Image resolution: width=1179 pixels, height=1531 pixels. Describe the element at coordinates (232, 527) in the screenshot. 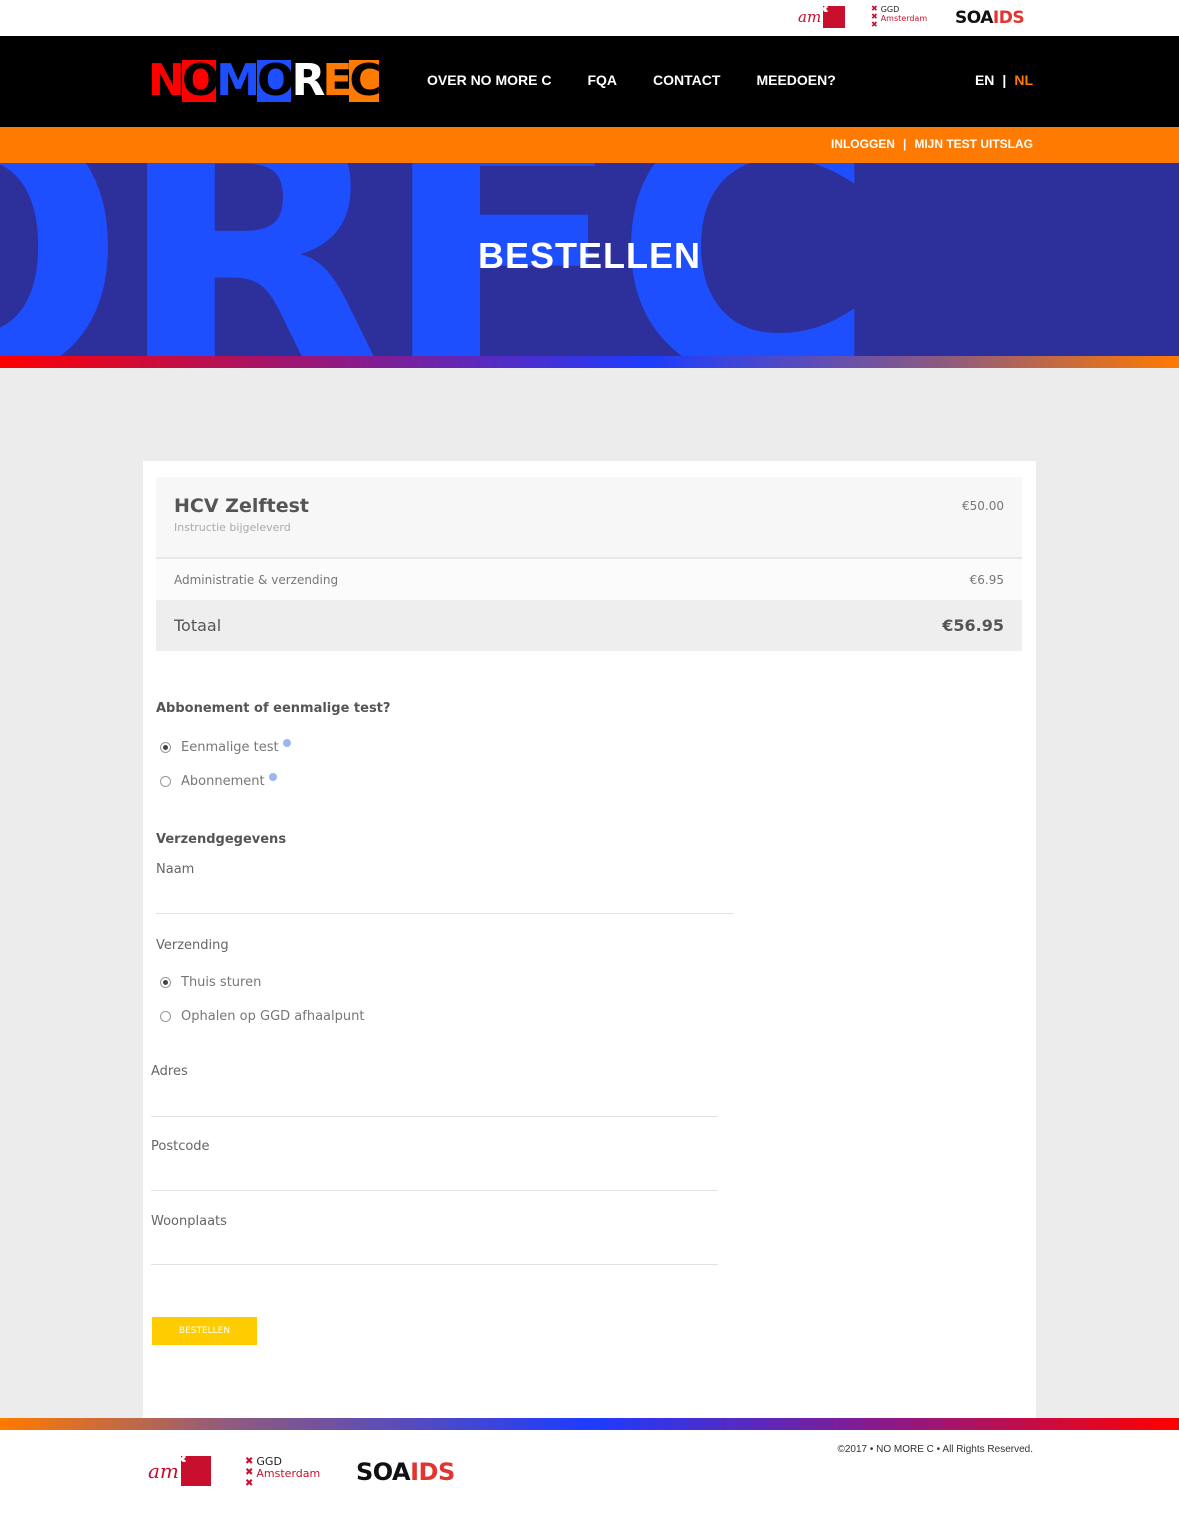

I see `product-description: Instructie bijgeleverd` at that location.